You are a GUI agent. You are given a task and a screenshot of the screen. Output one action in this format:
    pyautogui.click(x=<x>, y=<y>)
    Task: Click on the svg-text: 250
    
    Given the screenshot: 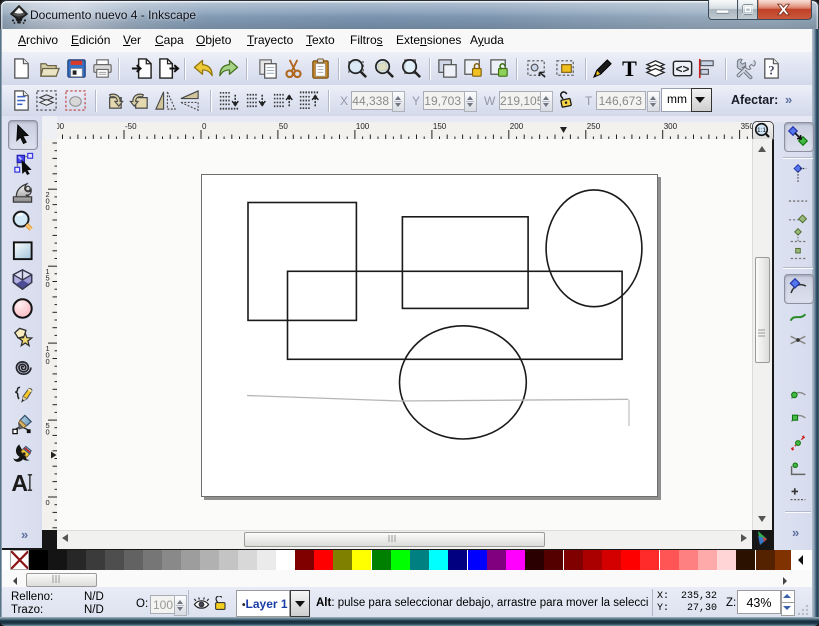 What is the action you would take?
    pyautogui.click(x=594, y=126)
    